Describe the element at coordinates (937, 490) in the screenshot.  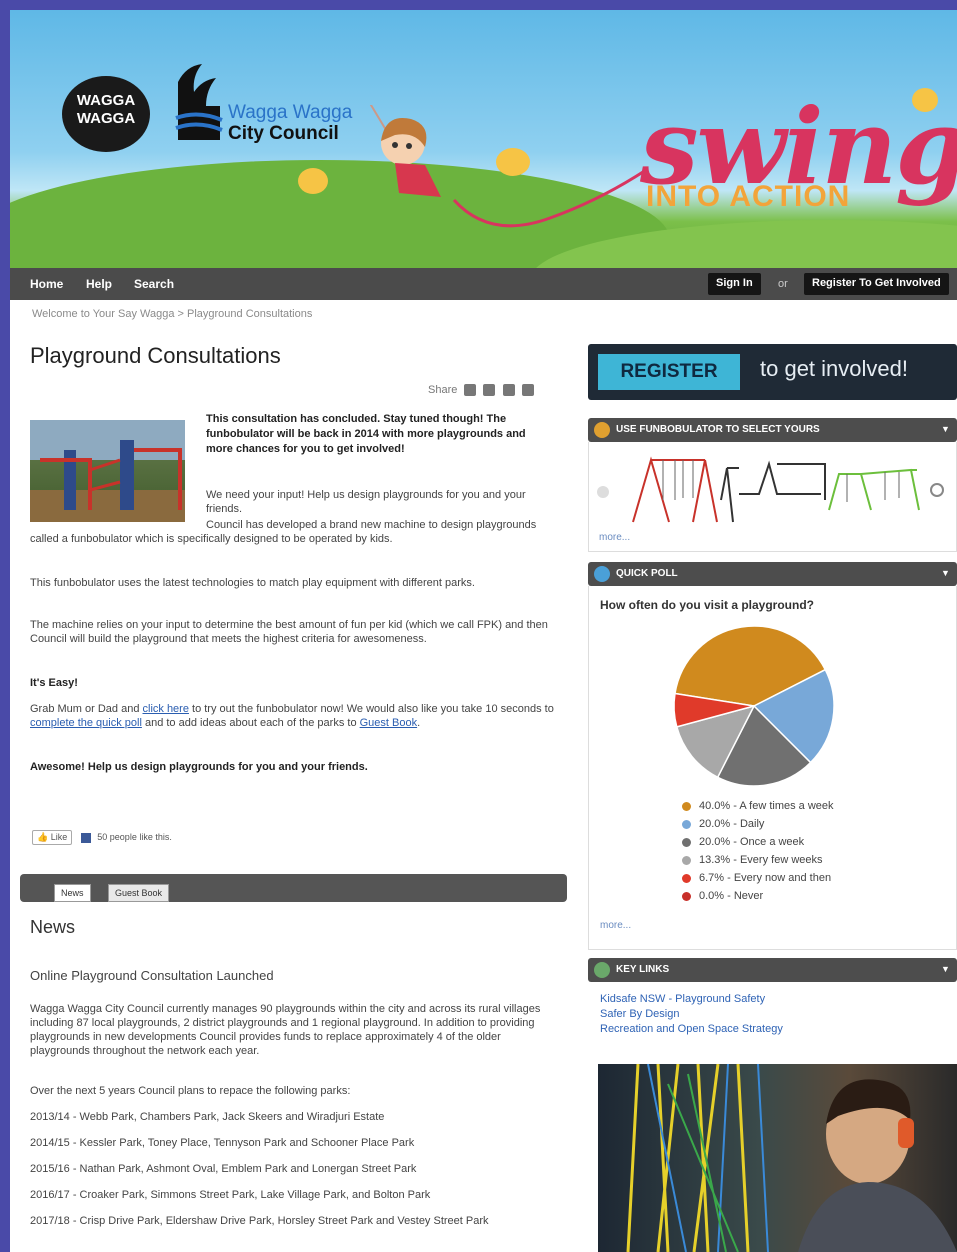
I see `swing-next-arrow-icon` at that location.